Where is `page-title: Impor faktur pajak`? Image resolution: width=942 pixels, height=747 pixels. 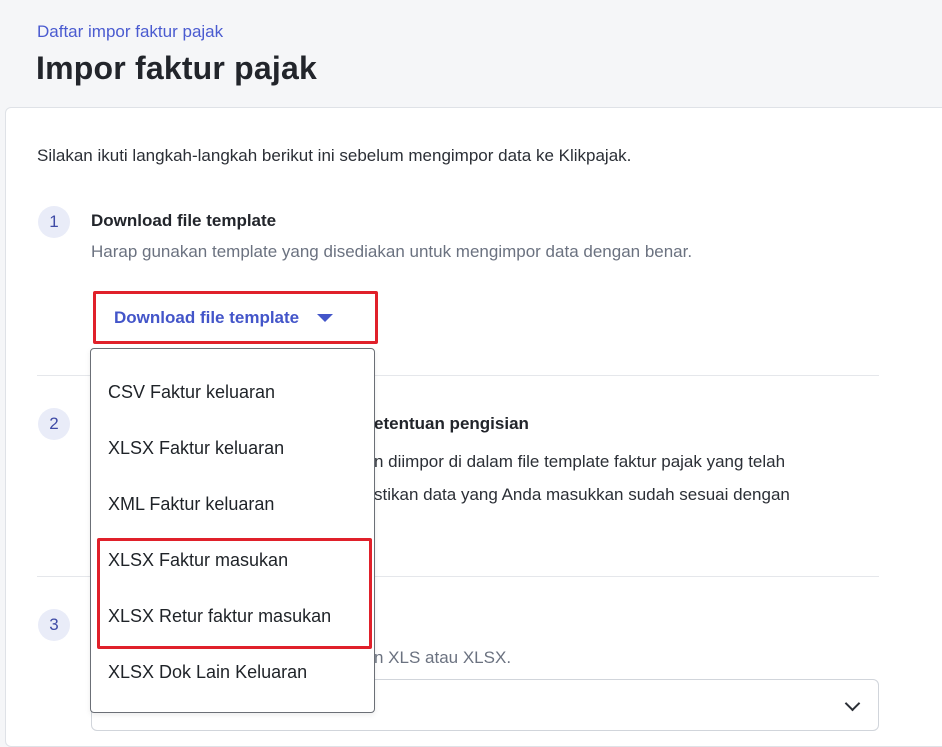 page-title: Impor faktur pajak is located at coordinates (177, 68).